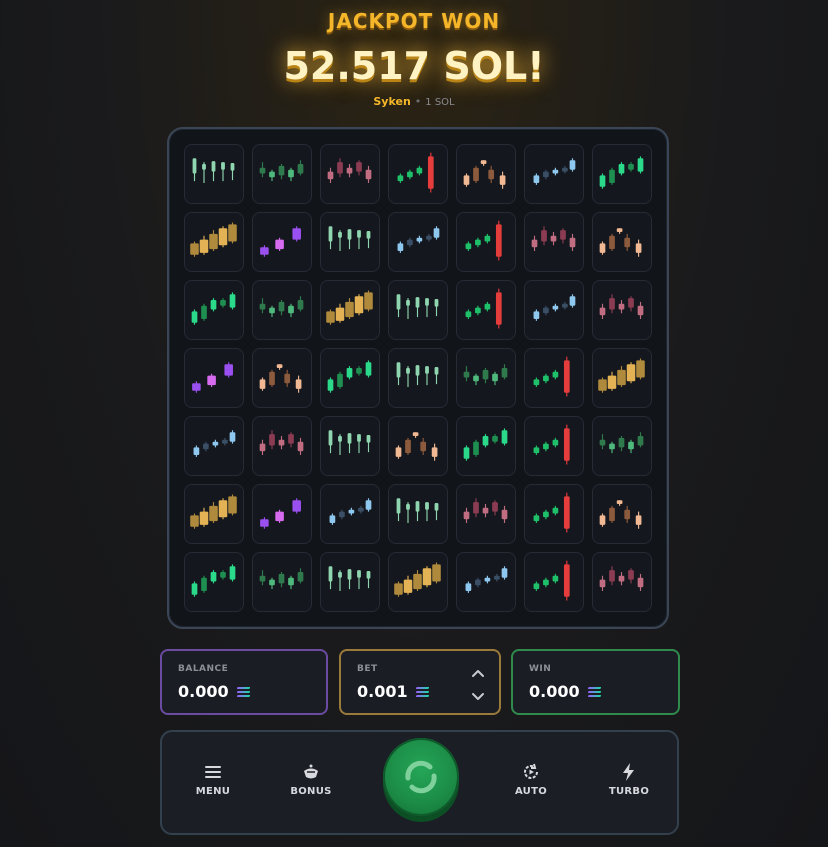 Image resolution: width=828 pixels, height=847 pixels. I want to click on auto-button: AUTO, so click(531, 779).